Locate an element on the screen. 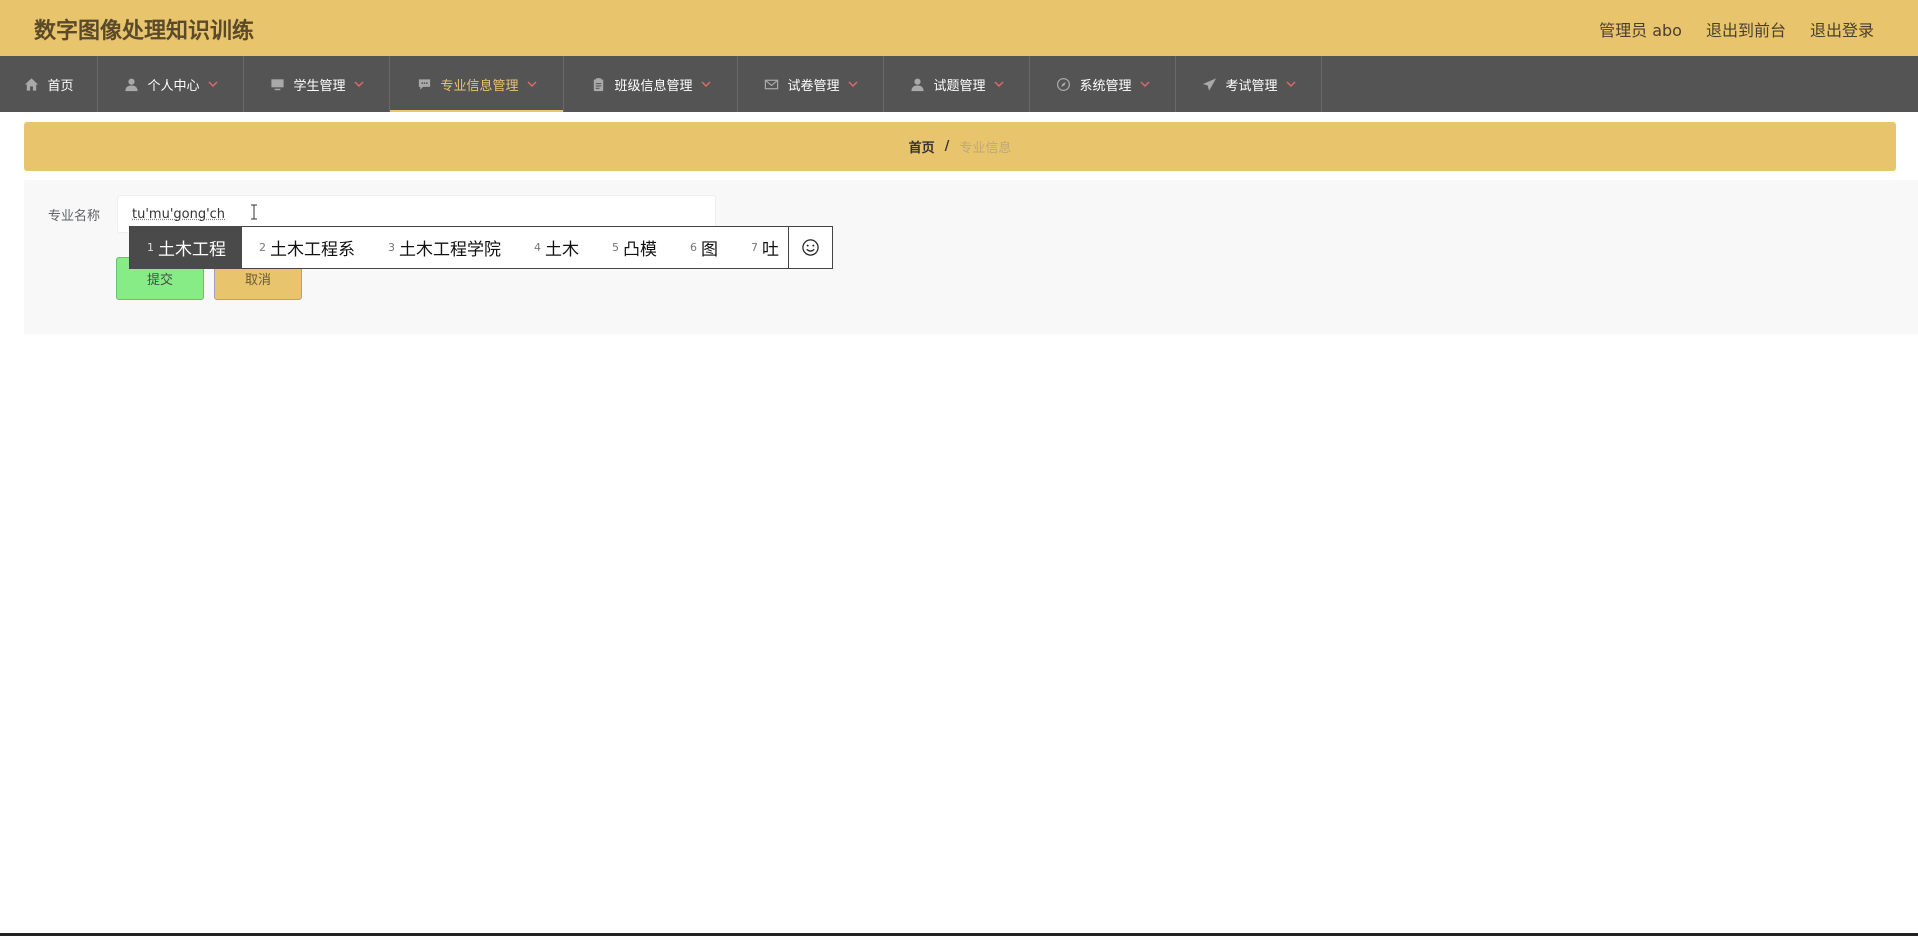 This screenshot has width=1918, height=936. nav-label: 学生管理 is located at coordinates (319, 86).